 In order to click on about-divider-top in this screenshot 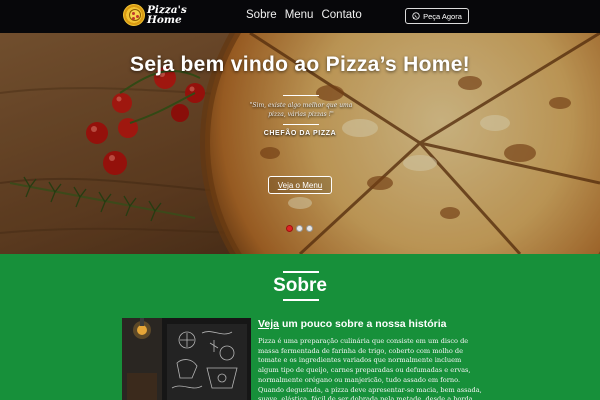, I will do `click(301, 272)`.